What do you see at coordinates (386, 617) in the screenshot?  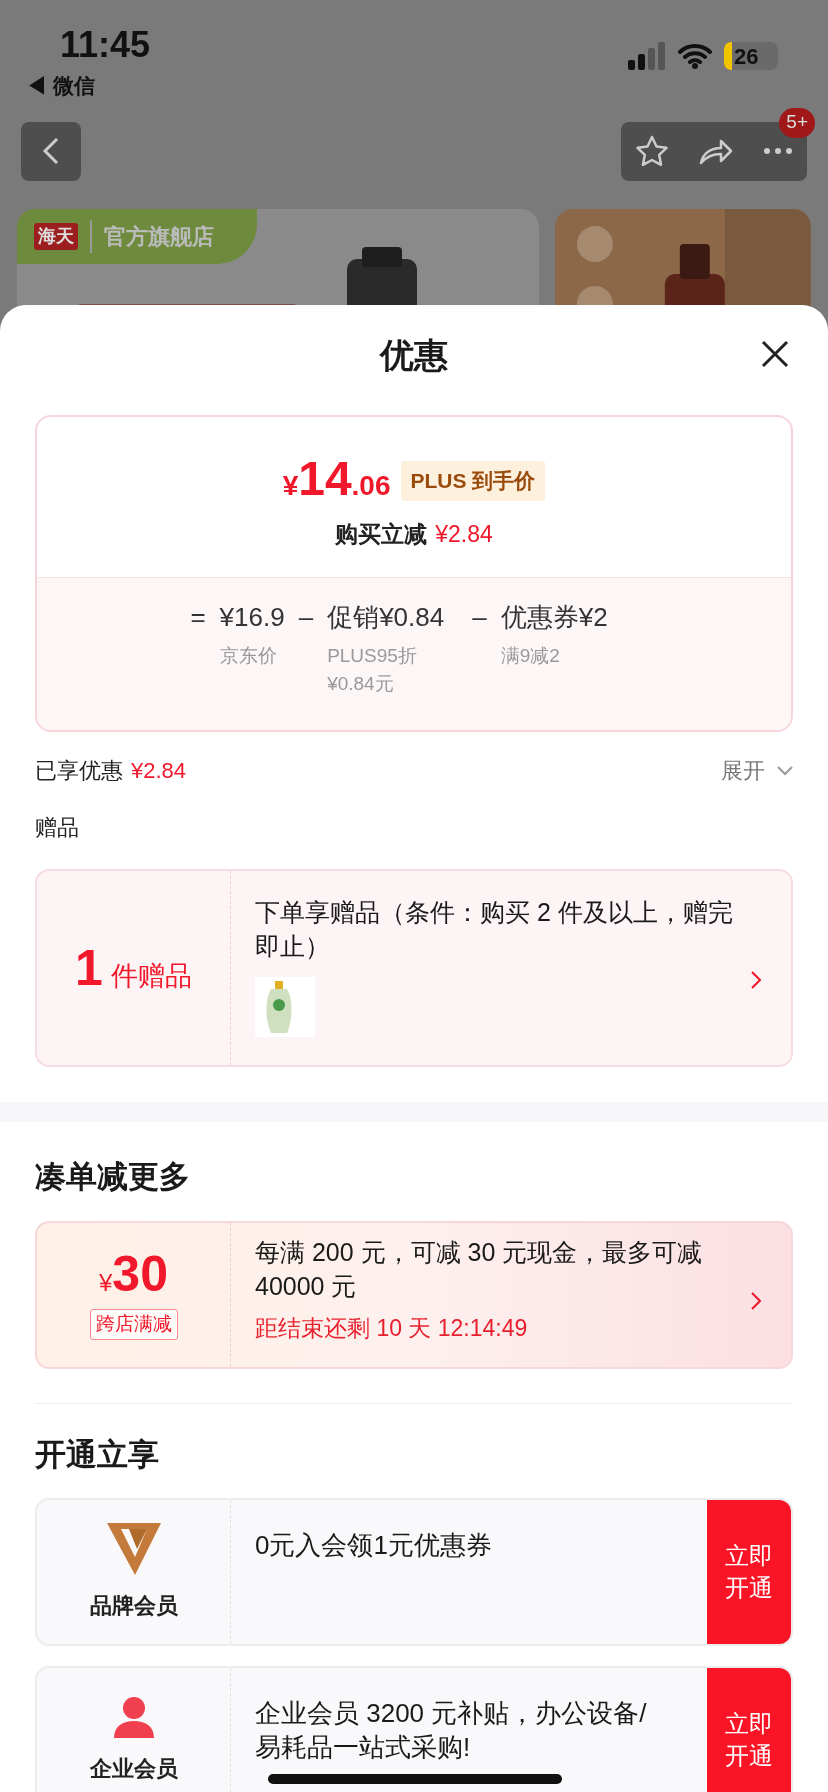 I see `price-component: 促销¥0.84` at bounding box center [386, 617].